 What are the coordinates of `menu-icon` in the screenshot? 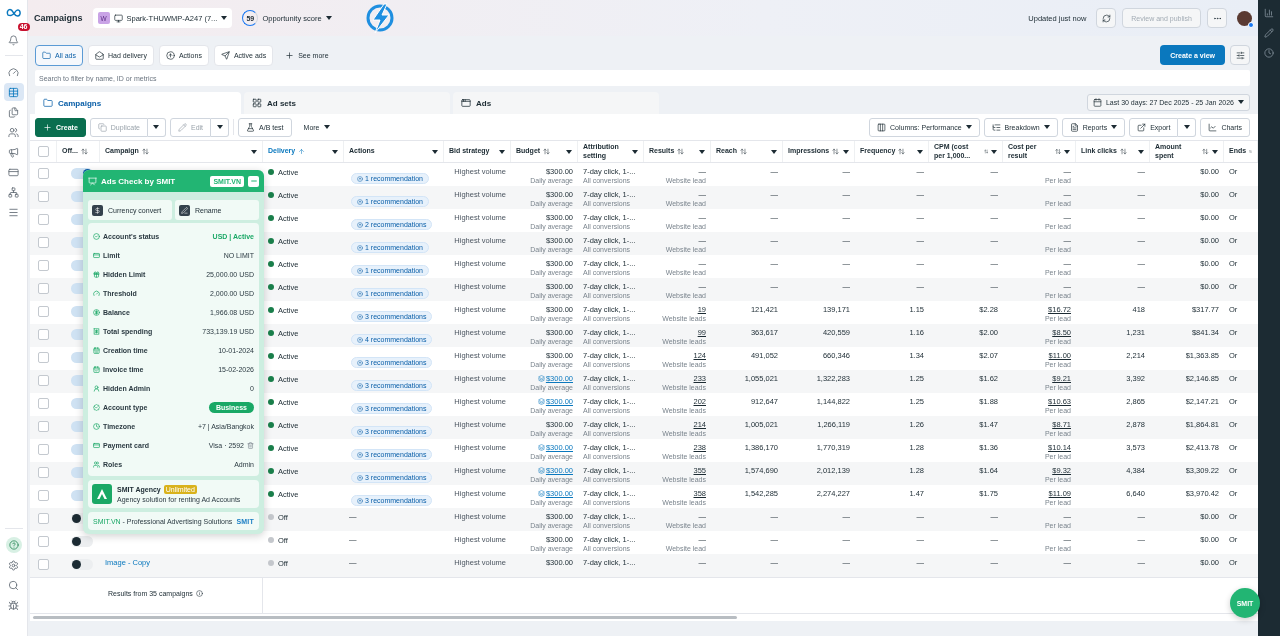 It's located at (13, 212).